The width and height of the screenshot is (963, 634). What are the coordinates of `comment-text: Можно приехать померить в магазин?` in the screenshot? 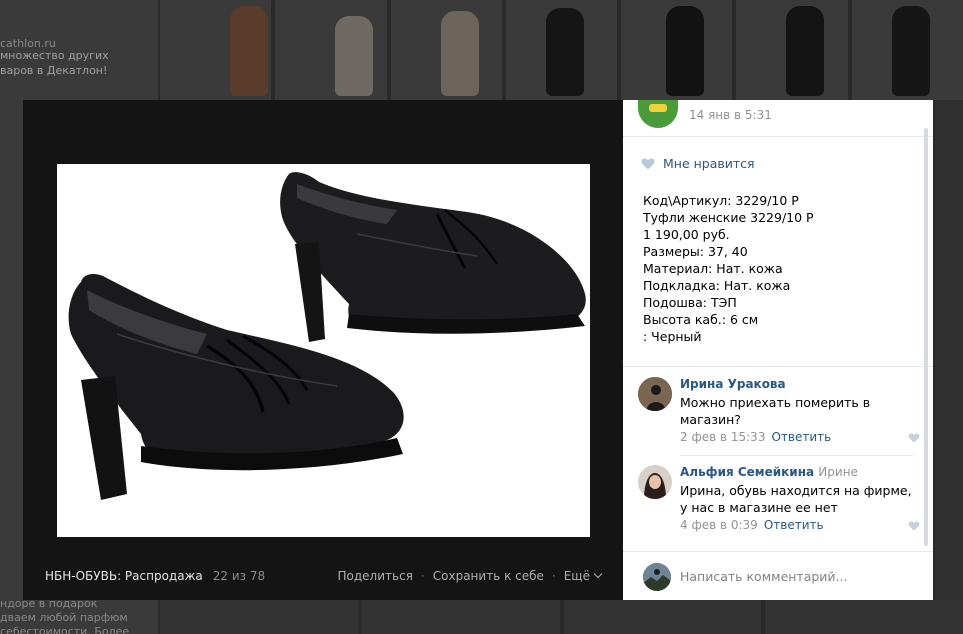 It's located at (775, 411).